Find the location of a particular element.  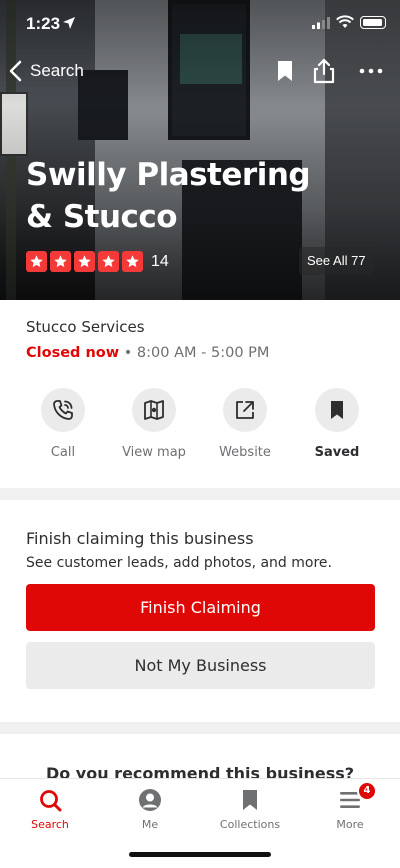

status-bar: 1:23 is located at coordinates (200, 24).